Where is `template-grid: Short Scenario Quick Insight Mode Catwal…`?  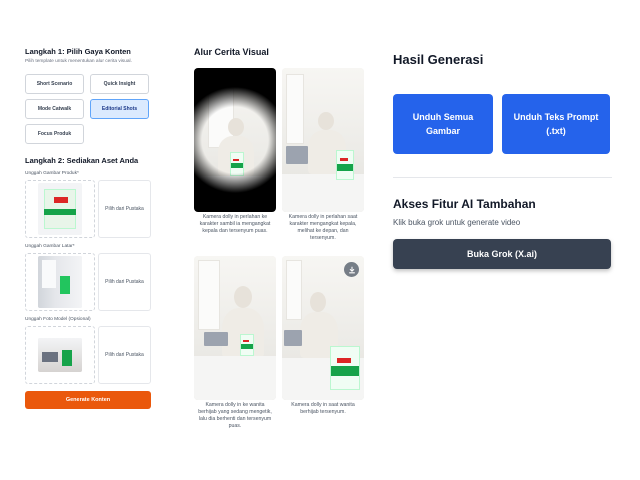
template-grid: Short Scenario Quick Insight Mode Catwal… is located at coordinates (88, 109).